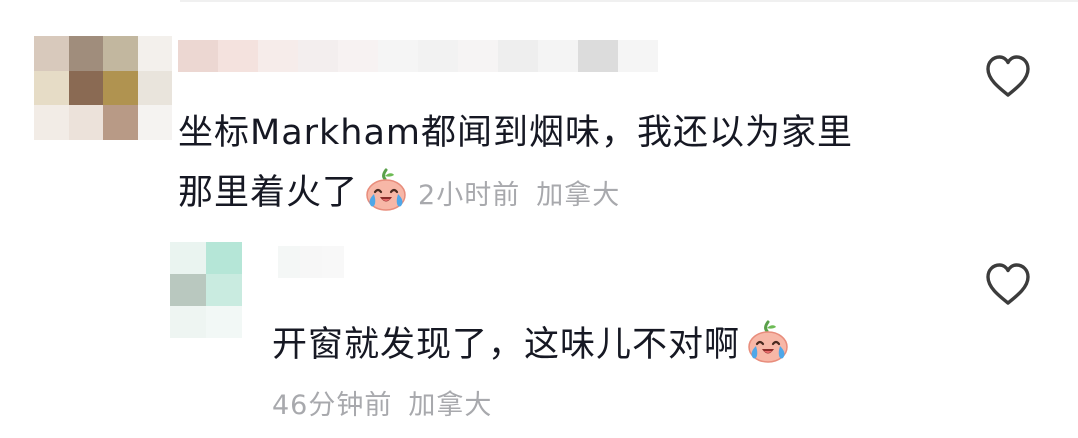 The height and width of the screenshot is (438, 1078). I want to click on comment-meta: 46分钟前 加拿大, so click(382, 406).